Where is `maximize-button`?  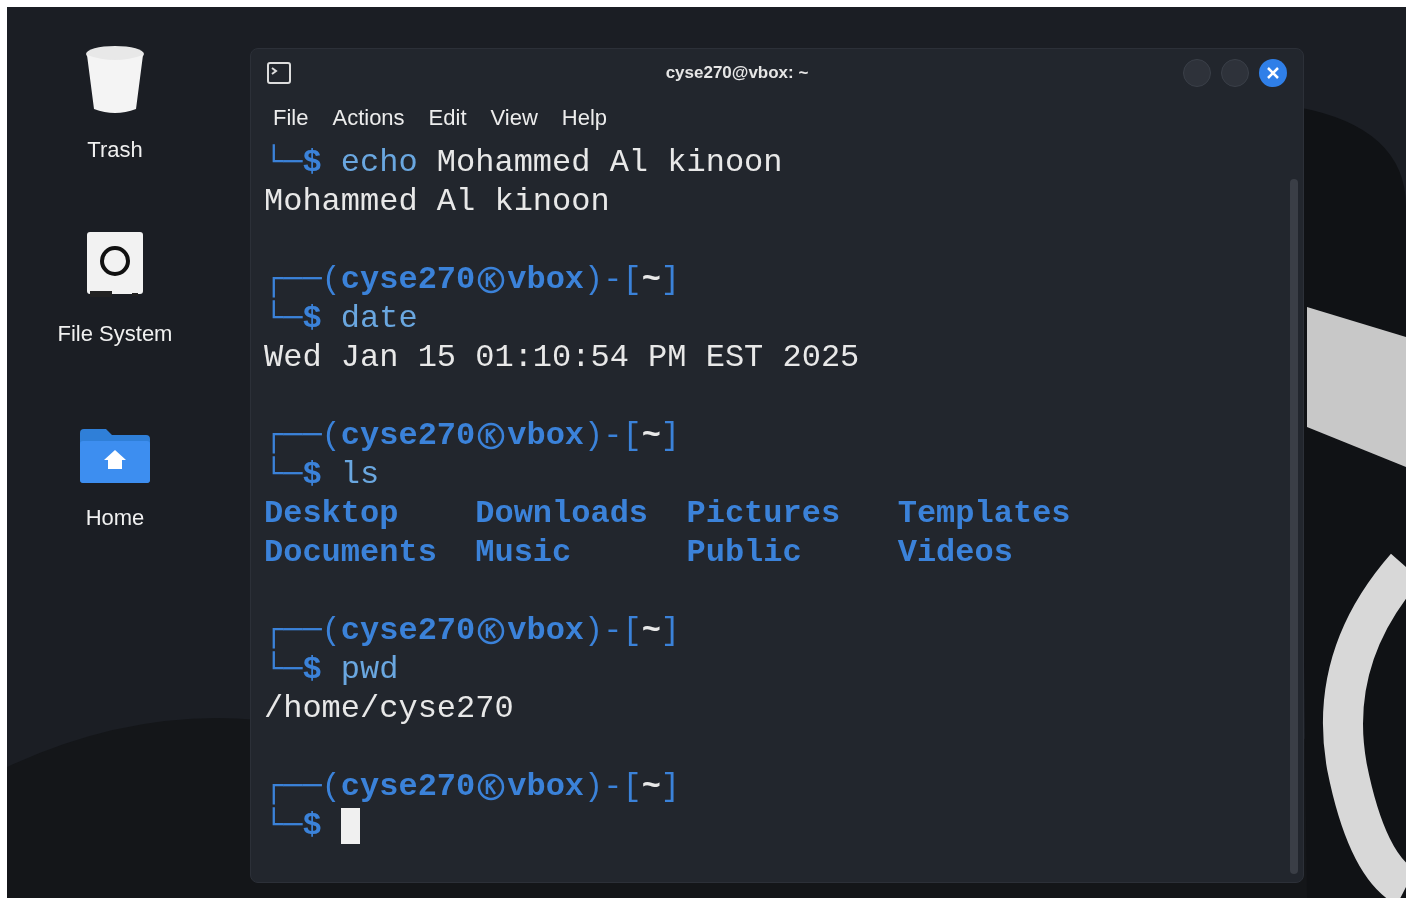 maximize-button is located at coordinates (1235, 73).